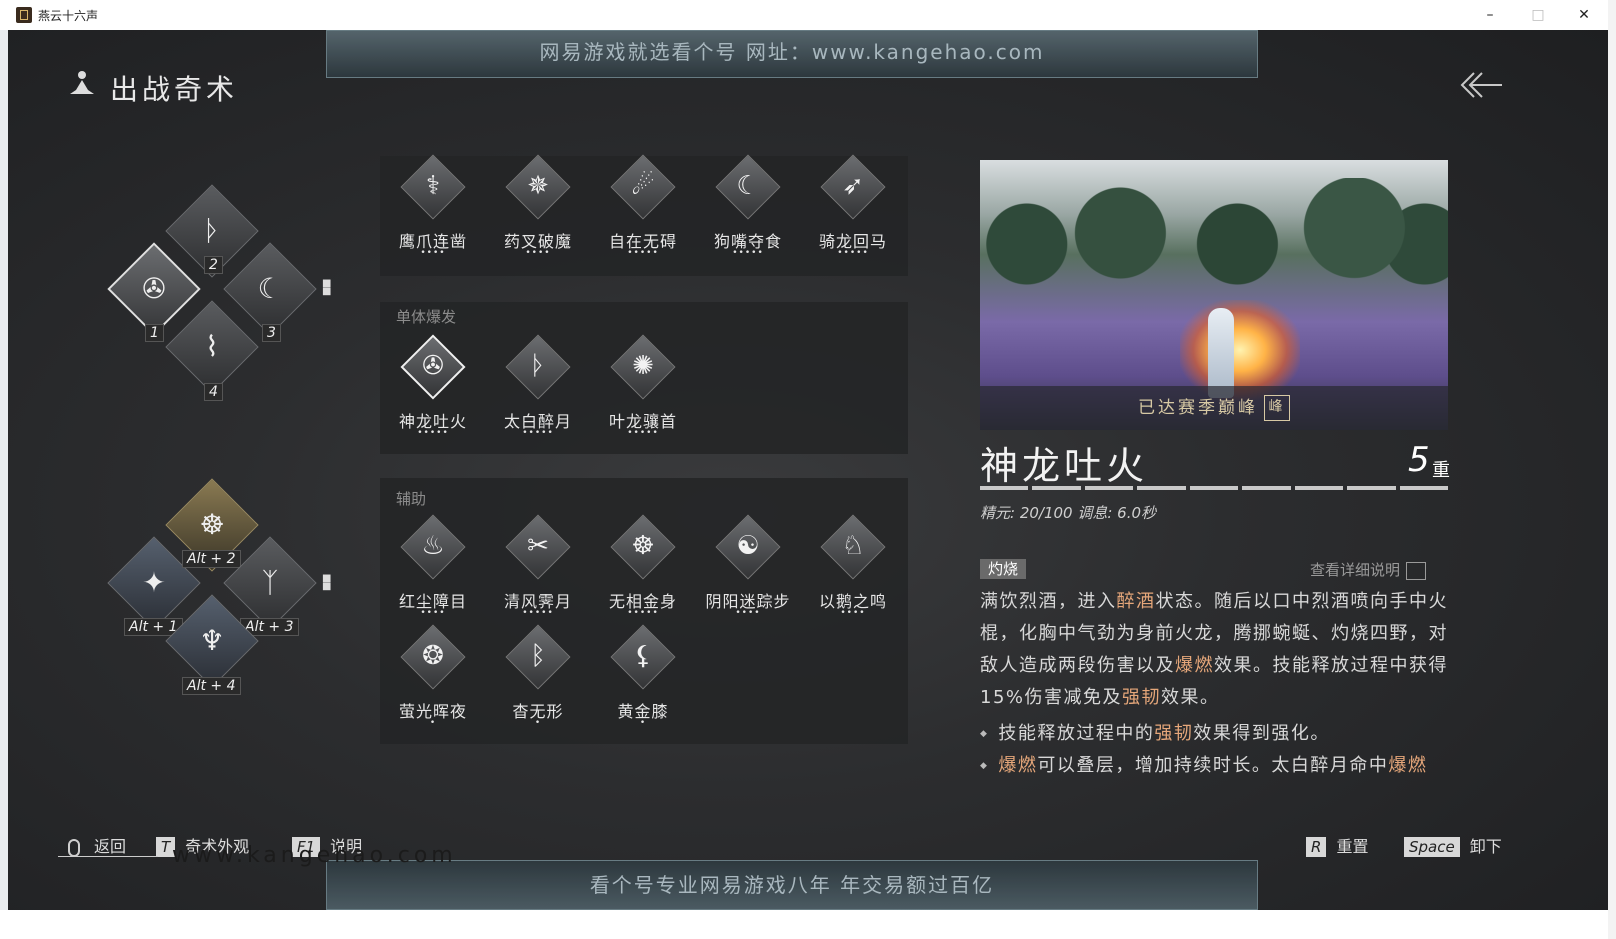 This screenshot has width=1616, height=939. I want to click on upgrade-bullet-1: 技能释放过程中的强韧效果得到强化。, so click(1215, 734).